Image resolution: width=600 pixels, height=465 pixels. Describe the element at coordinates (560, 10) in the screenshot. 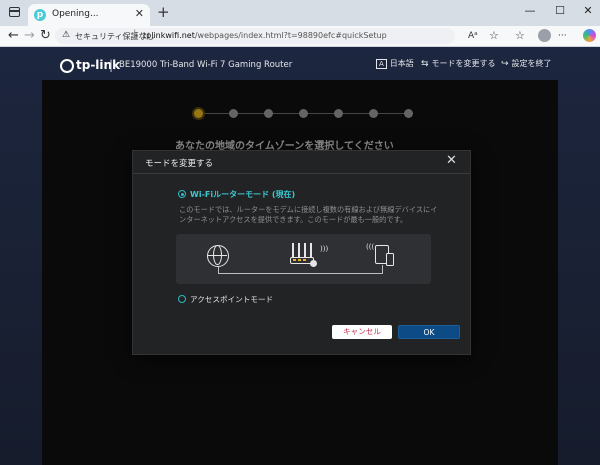

I see `maximize-button: ☐` at that location.